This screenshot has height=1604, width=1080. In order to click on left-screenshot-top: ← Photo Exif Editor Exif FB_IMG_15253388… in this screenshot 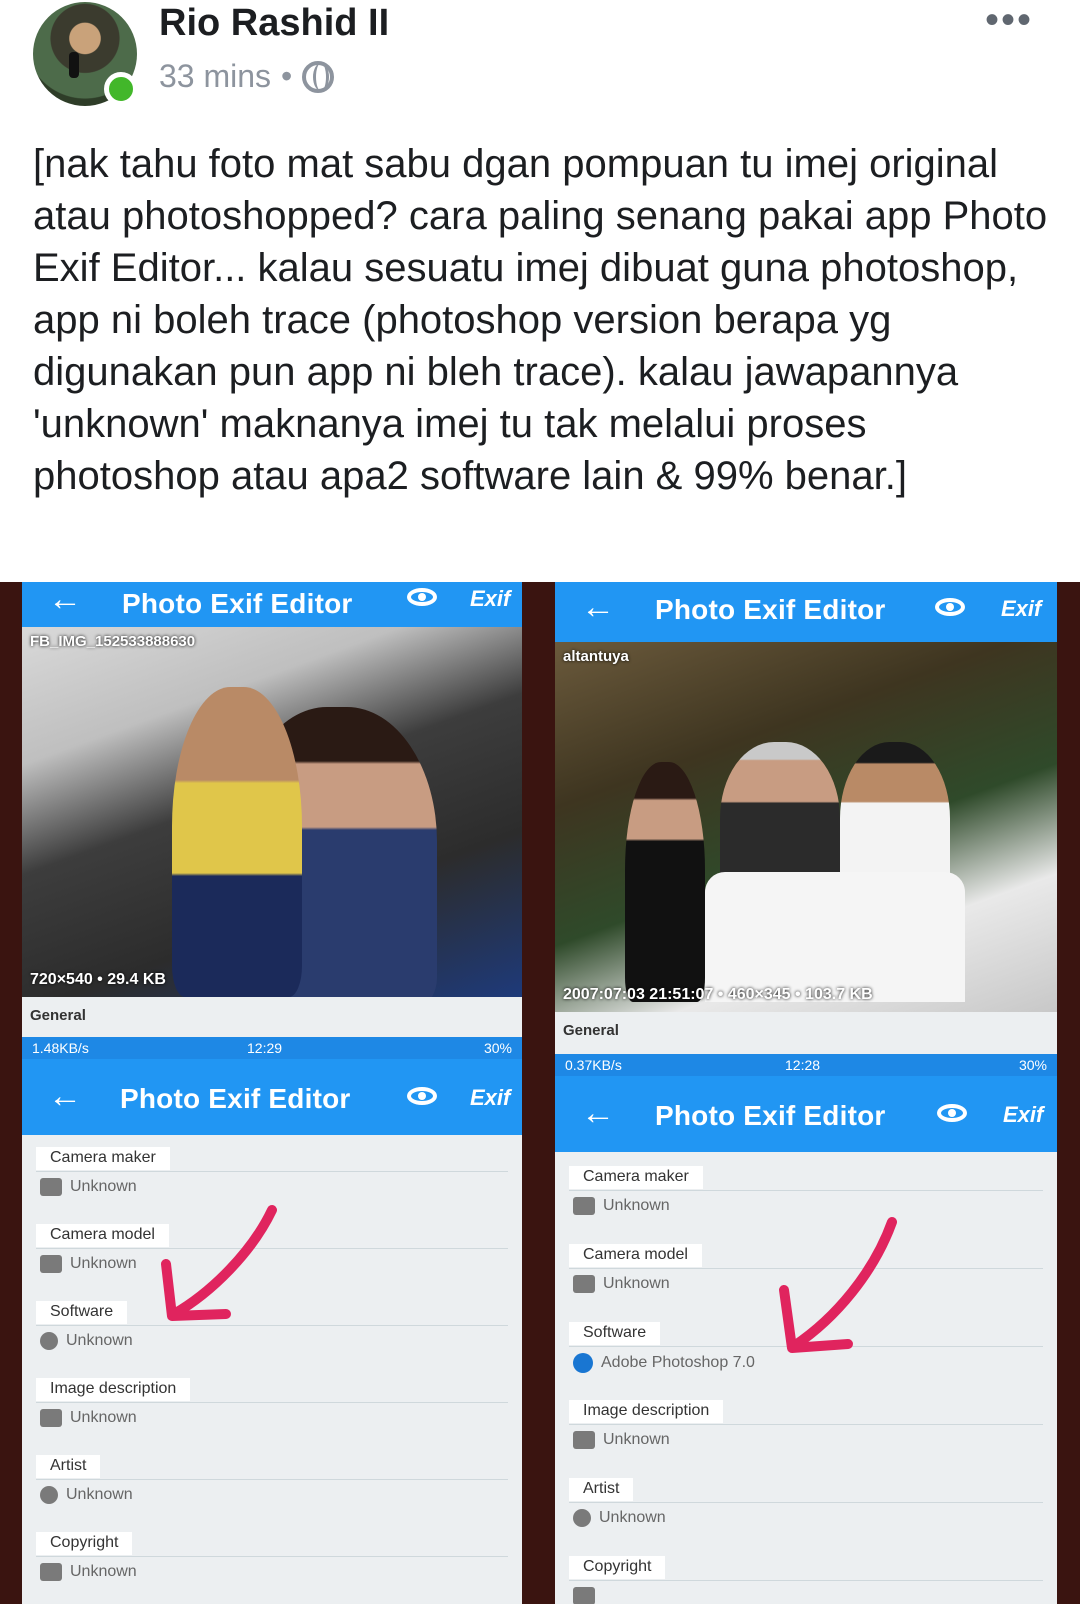, I will do `click(272, 809)`.